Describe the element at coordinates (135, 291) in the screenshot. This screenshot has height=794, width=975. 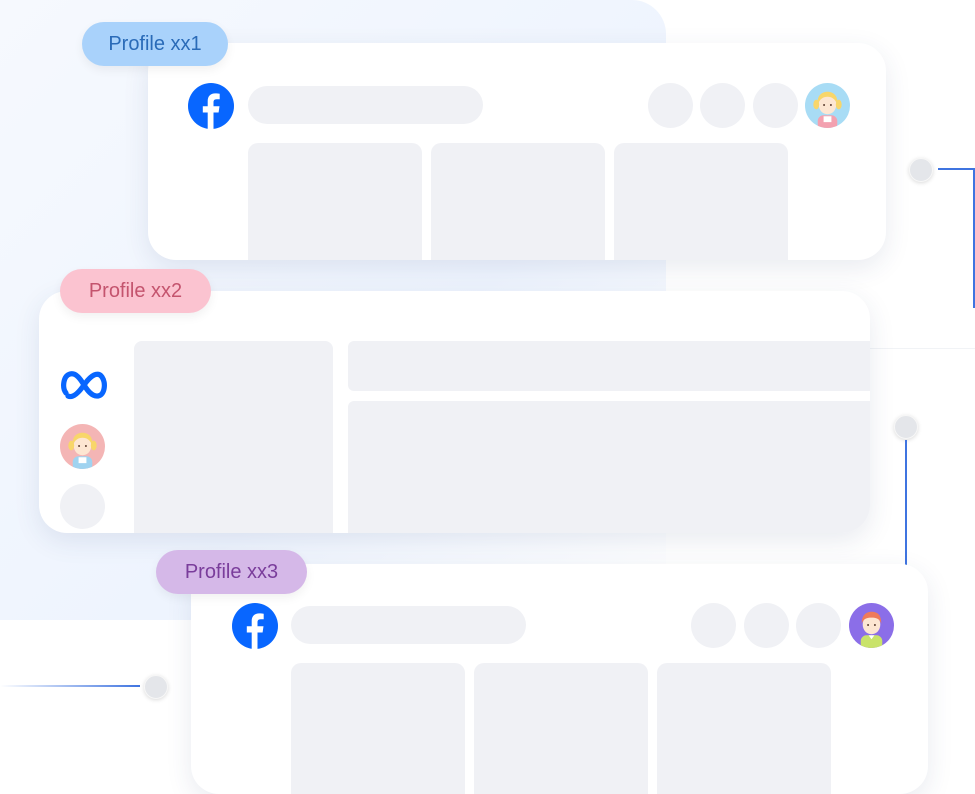
I see `profile-label-2: Profile xx2` at that location.